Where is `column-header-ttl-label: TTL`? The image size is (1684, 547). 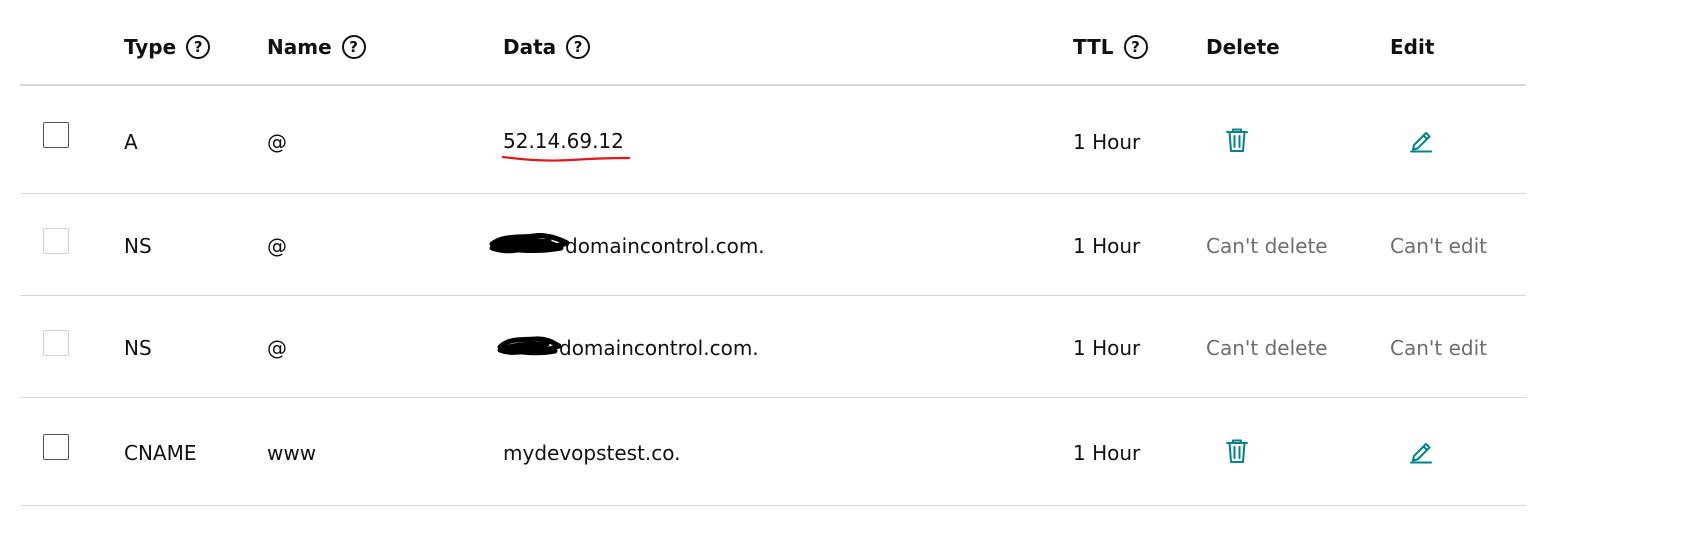
column-header-ttl-label: TTL is located at coordinates (1093, 47).